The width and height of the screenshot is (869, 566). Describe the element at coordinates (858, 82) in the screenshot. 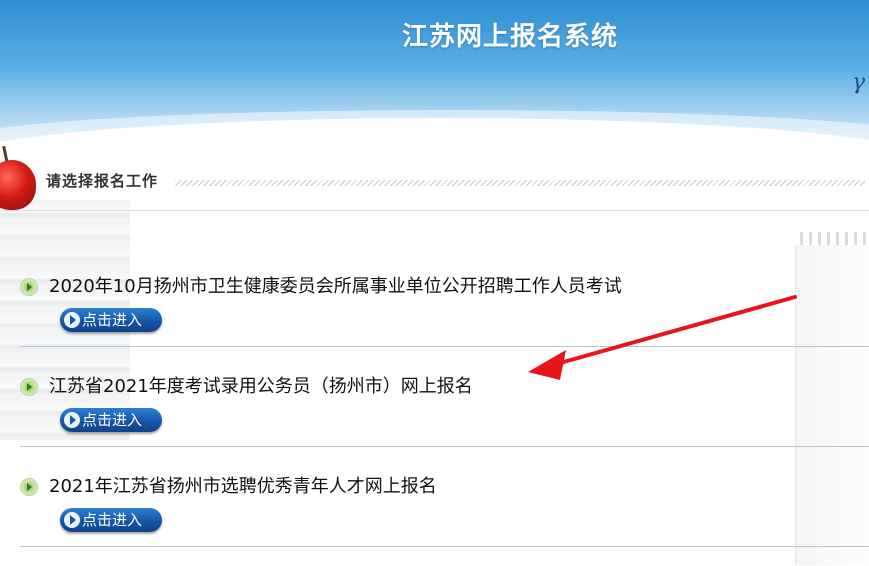

I see `header-decoration: γ` at that location.